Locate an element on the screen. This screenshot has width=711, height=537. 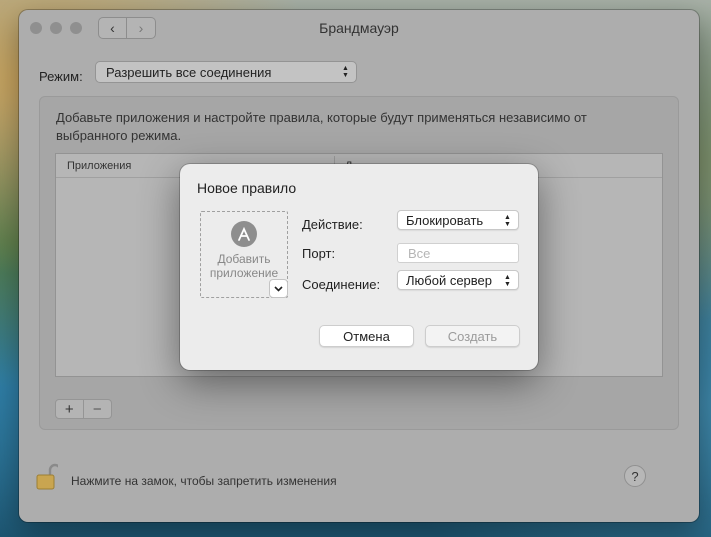
add-application-drop-zone: Добавить приложение is located at coordinates (244, 254).